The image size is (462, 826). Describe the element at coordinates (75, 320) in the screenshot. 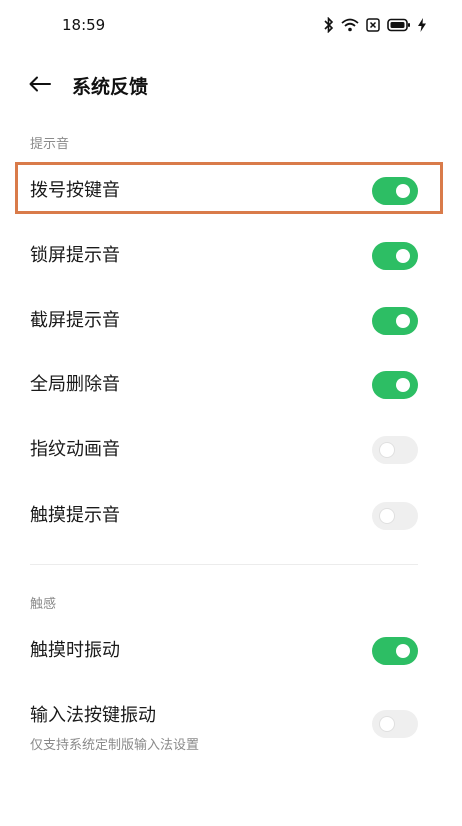

I see `setting-label: 截屏提示音` at that location.